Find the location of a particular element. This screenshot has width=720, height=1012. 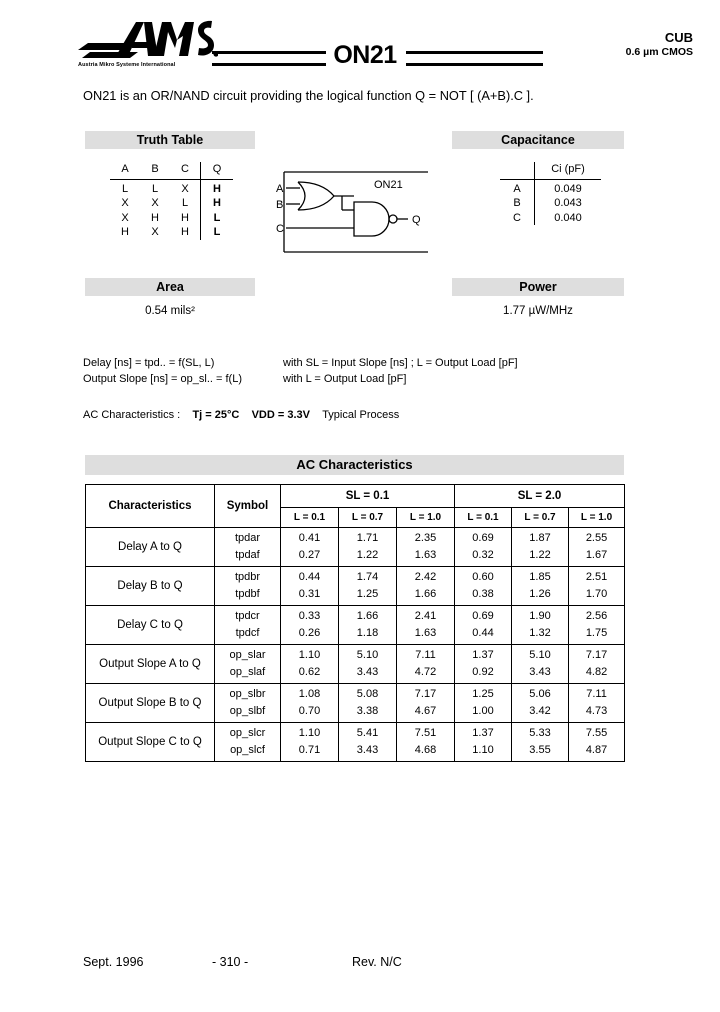

ac-value-fall: 4.72 is located at coordinates (425, 672).